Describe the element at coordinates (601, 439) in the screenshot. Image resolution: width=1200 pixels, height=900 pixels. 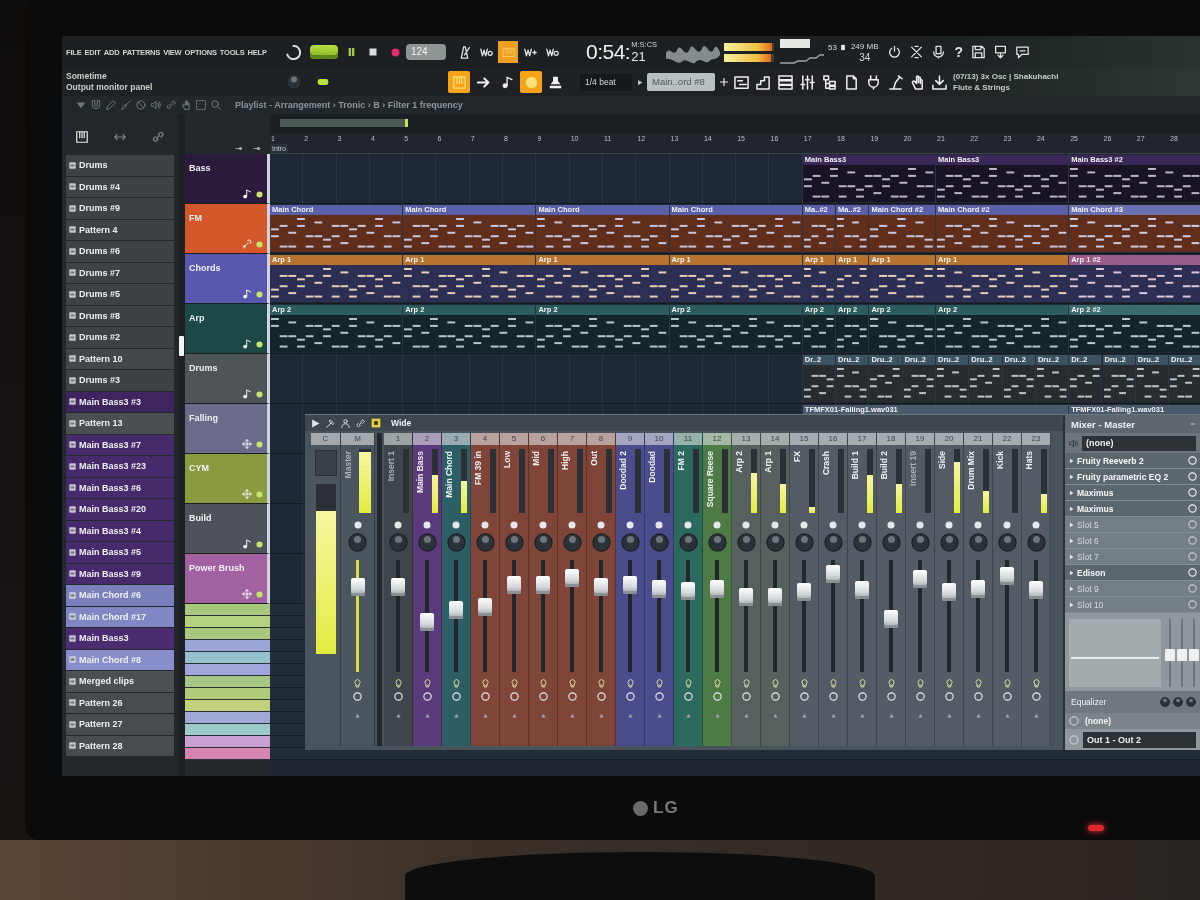
I see `insert-number: 8` at that location.